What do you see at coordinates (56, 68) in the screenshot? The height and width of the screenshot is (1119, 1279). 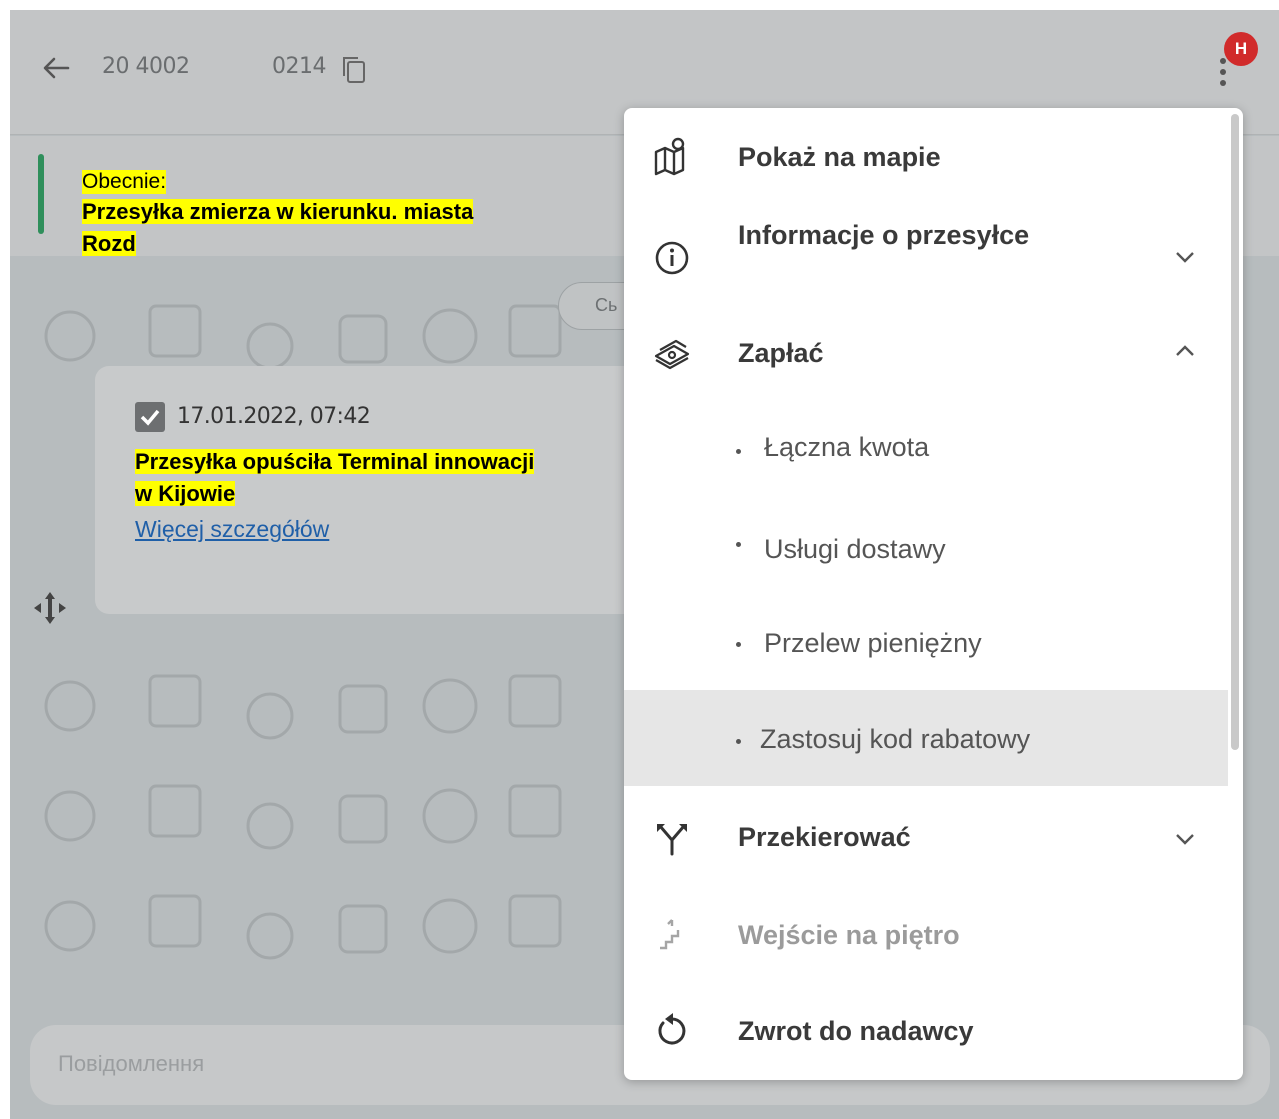 I see `back-arrow-icon` at bounding box center [56, 68].